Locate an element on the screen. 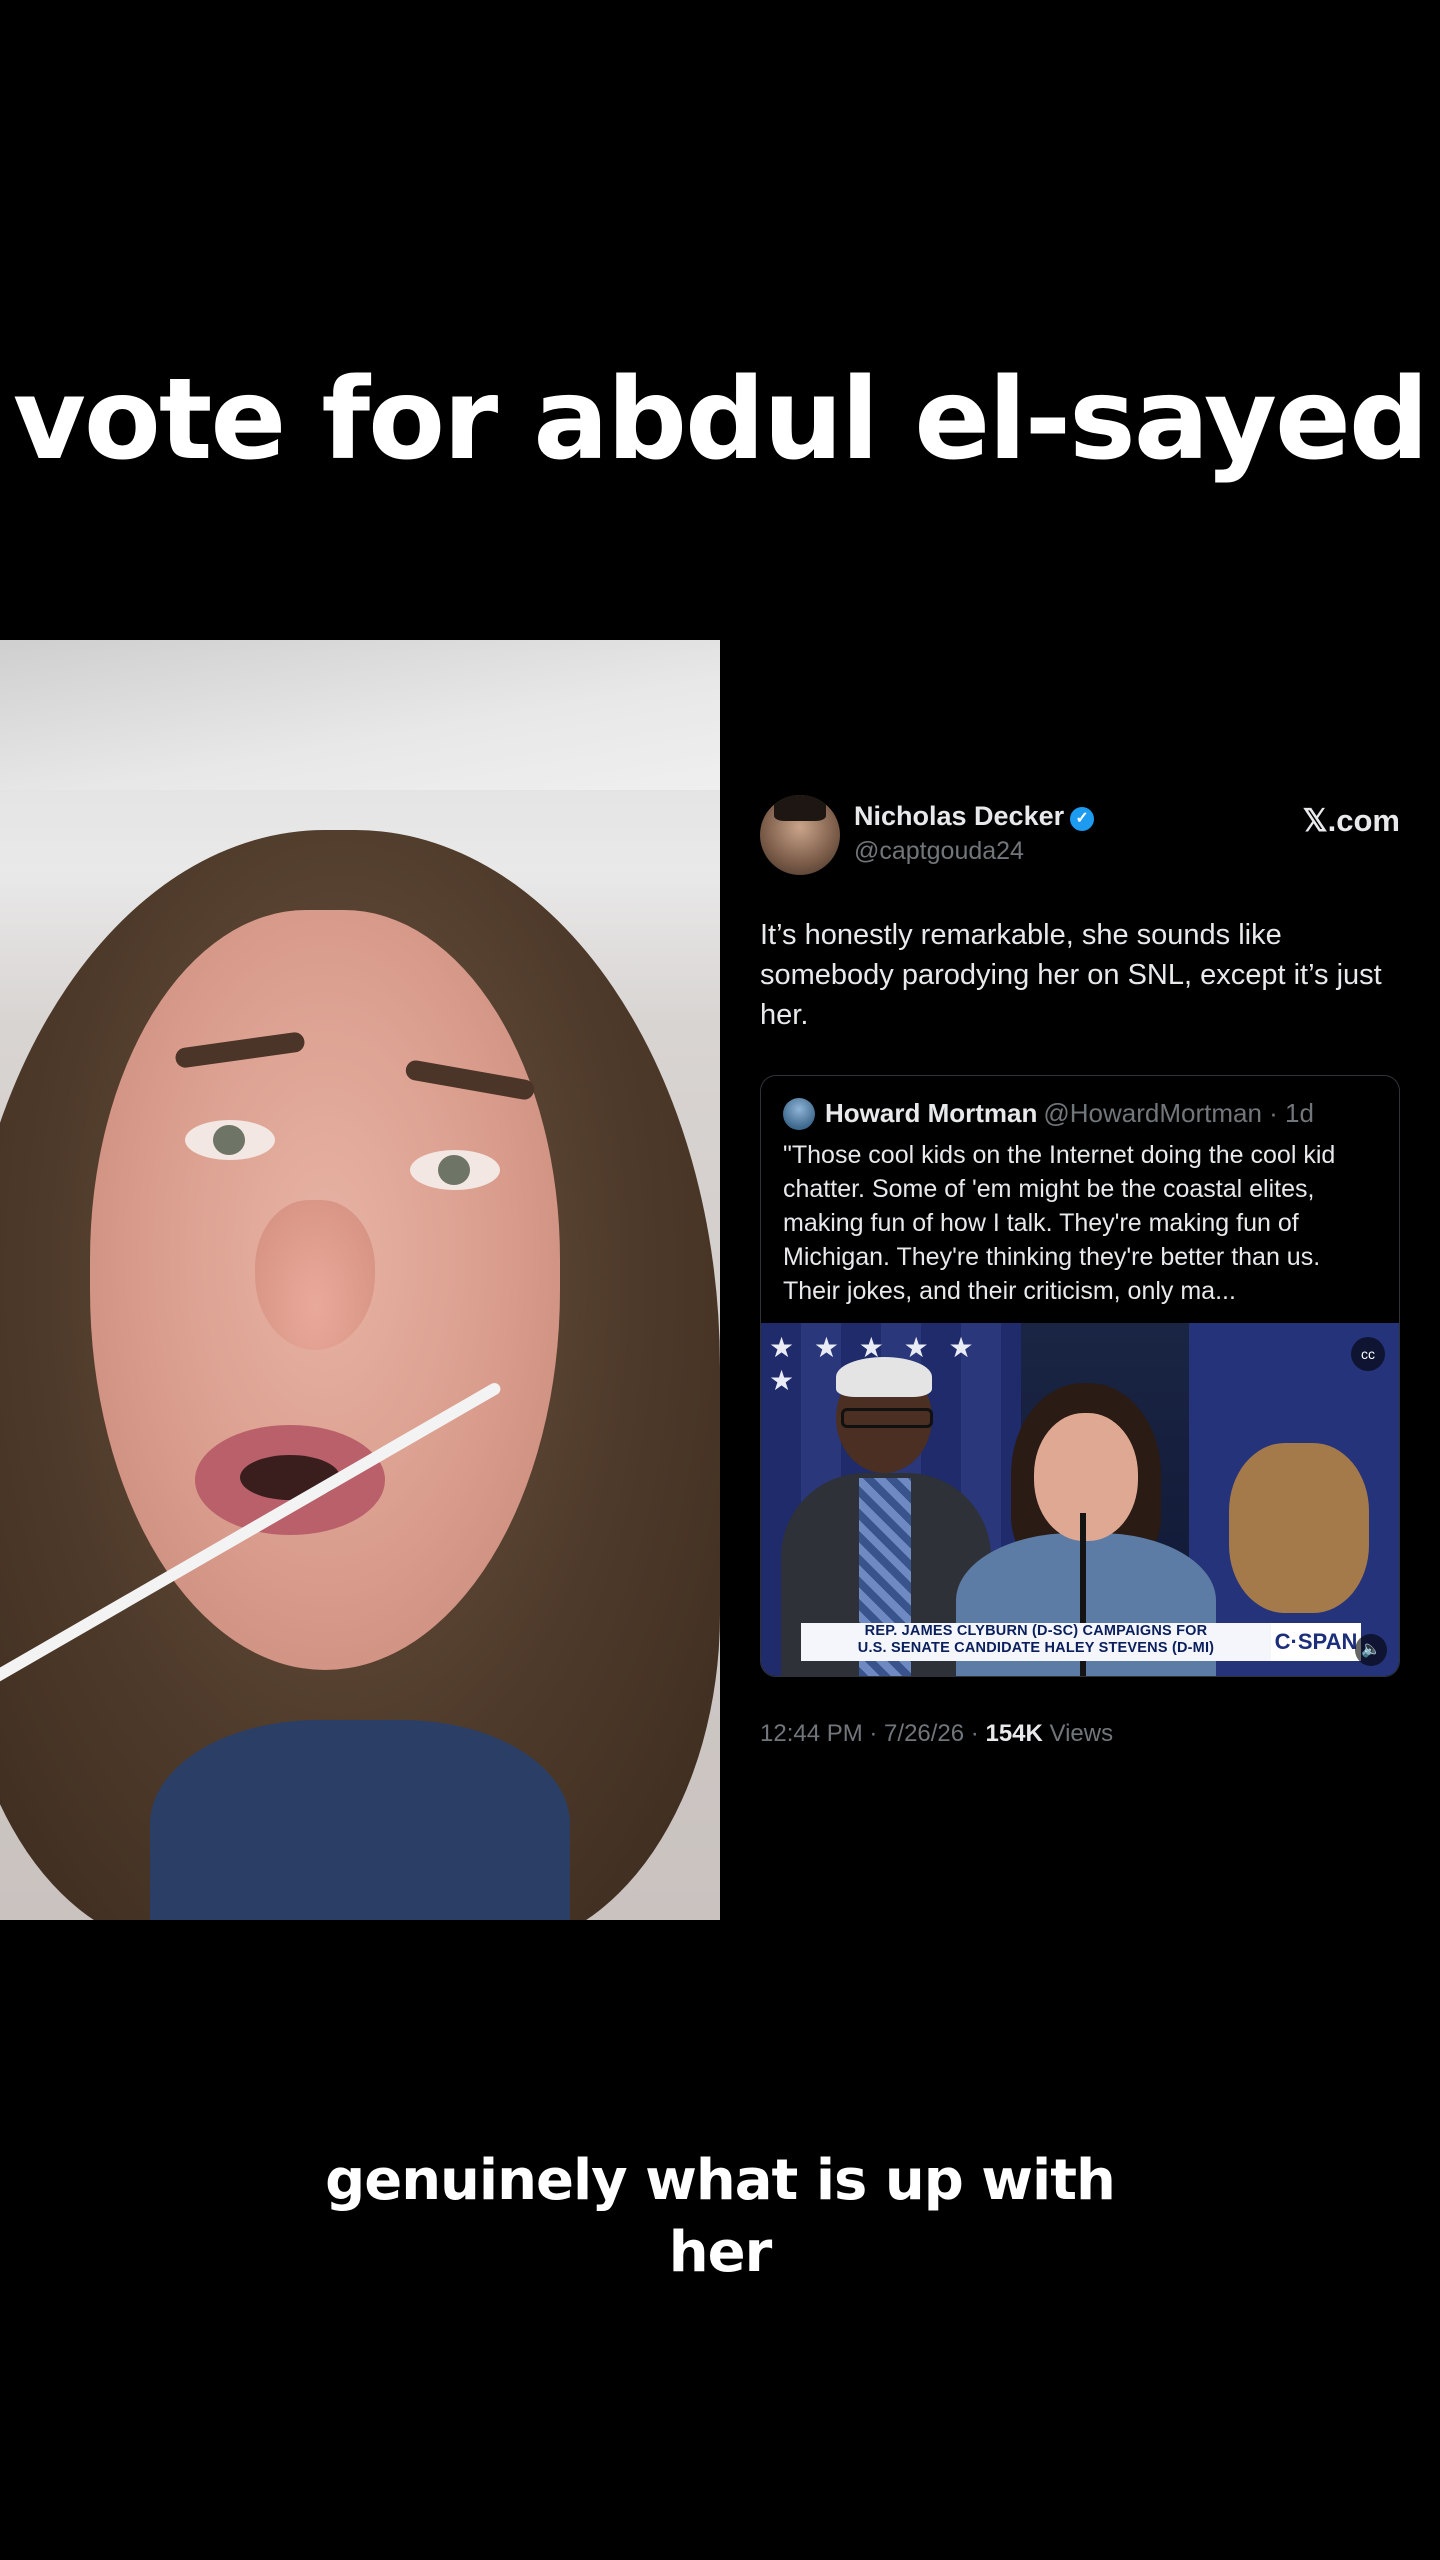  captions-icon: cc is located at coordinates (1368, 1354).